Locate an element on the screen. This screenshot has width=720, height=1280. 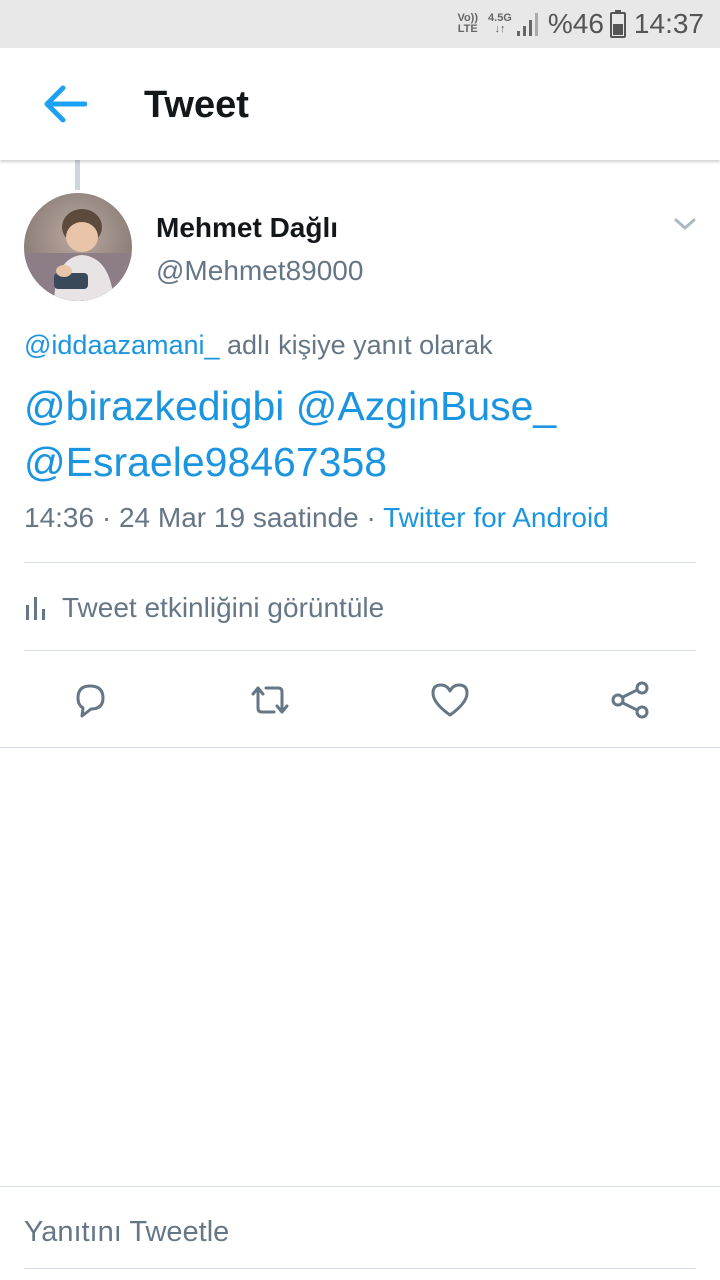
author-name: Mehmet Dağlı is located at coordinates (247, 228).